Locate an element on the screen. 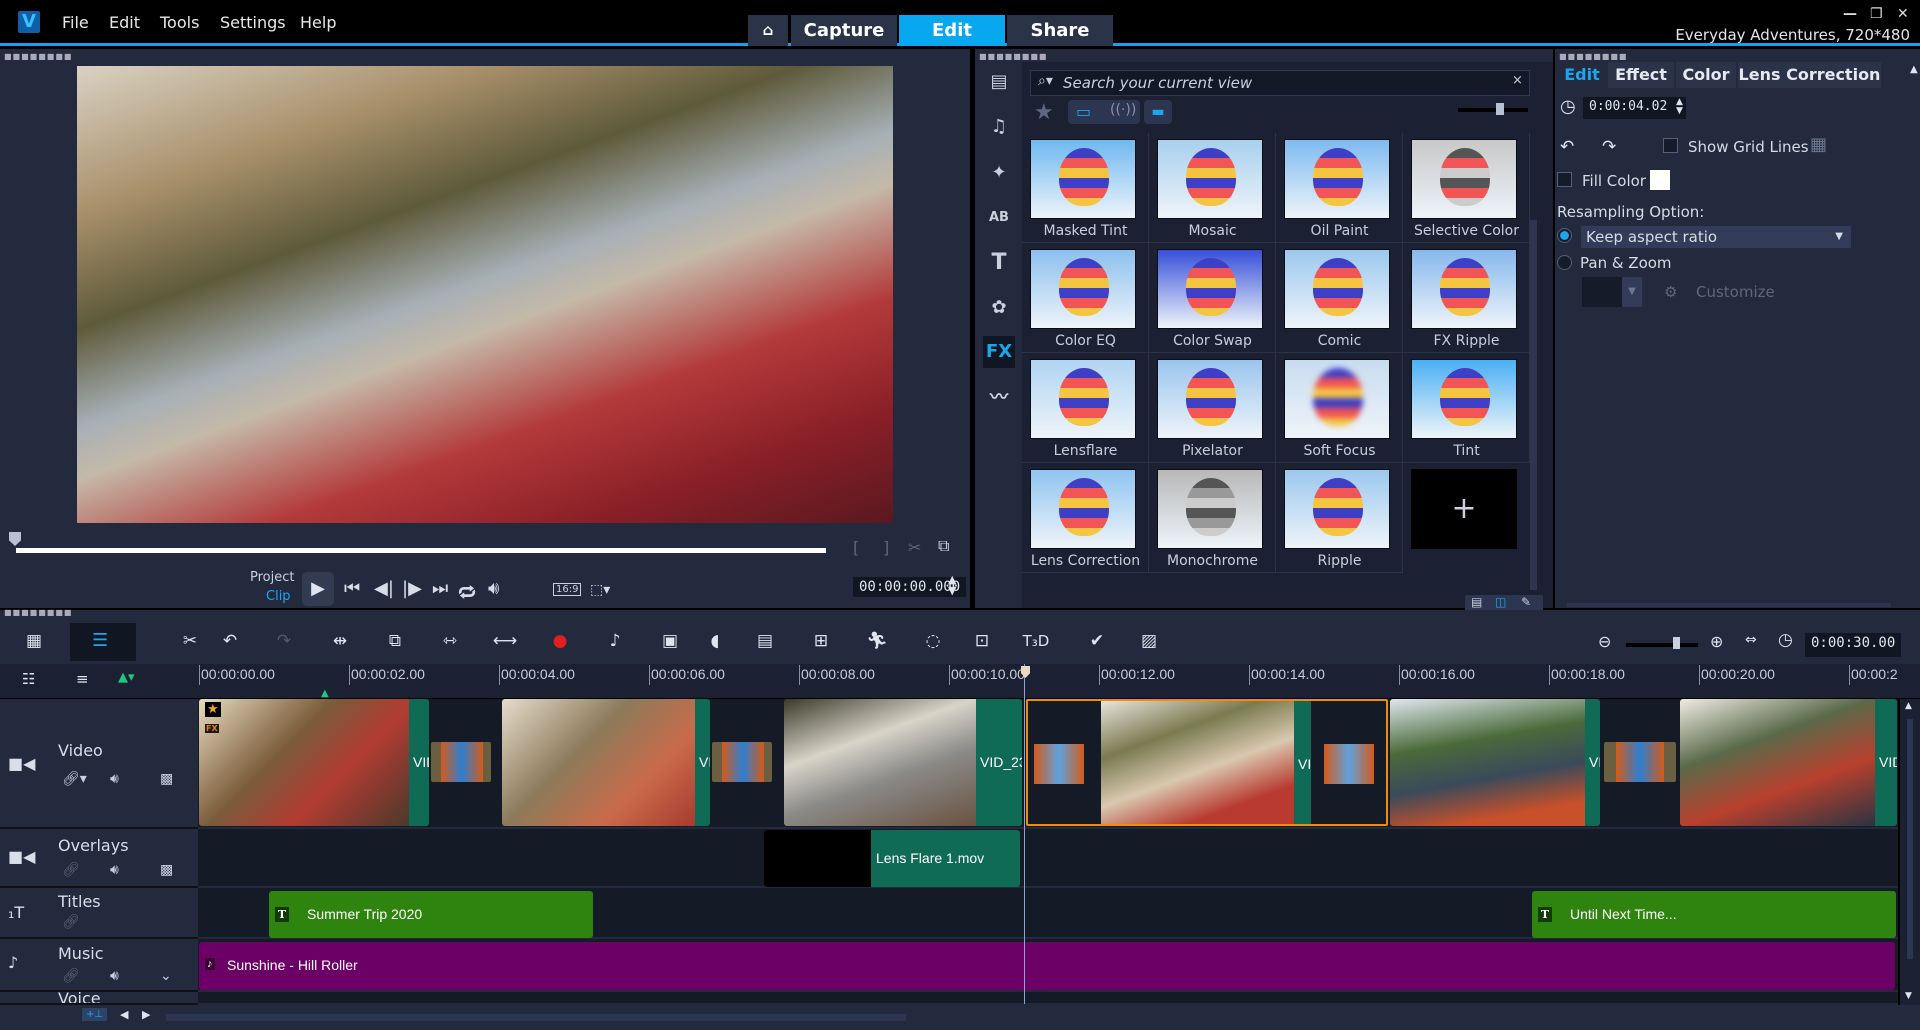 The image size is (1920, 1030). clear-search-icon: × is located at coordinates (1517, 80).